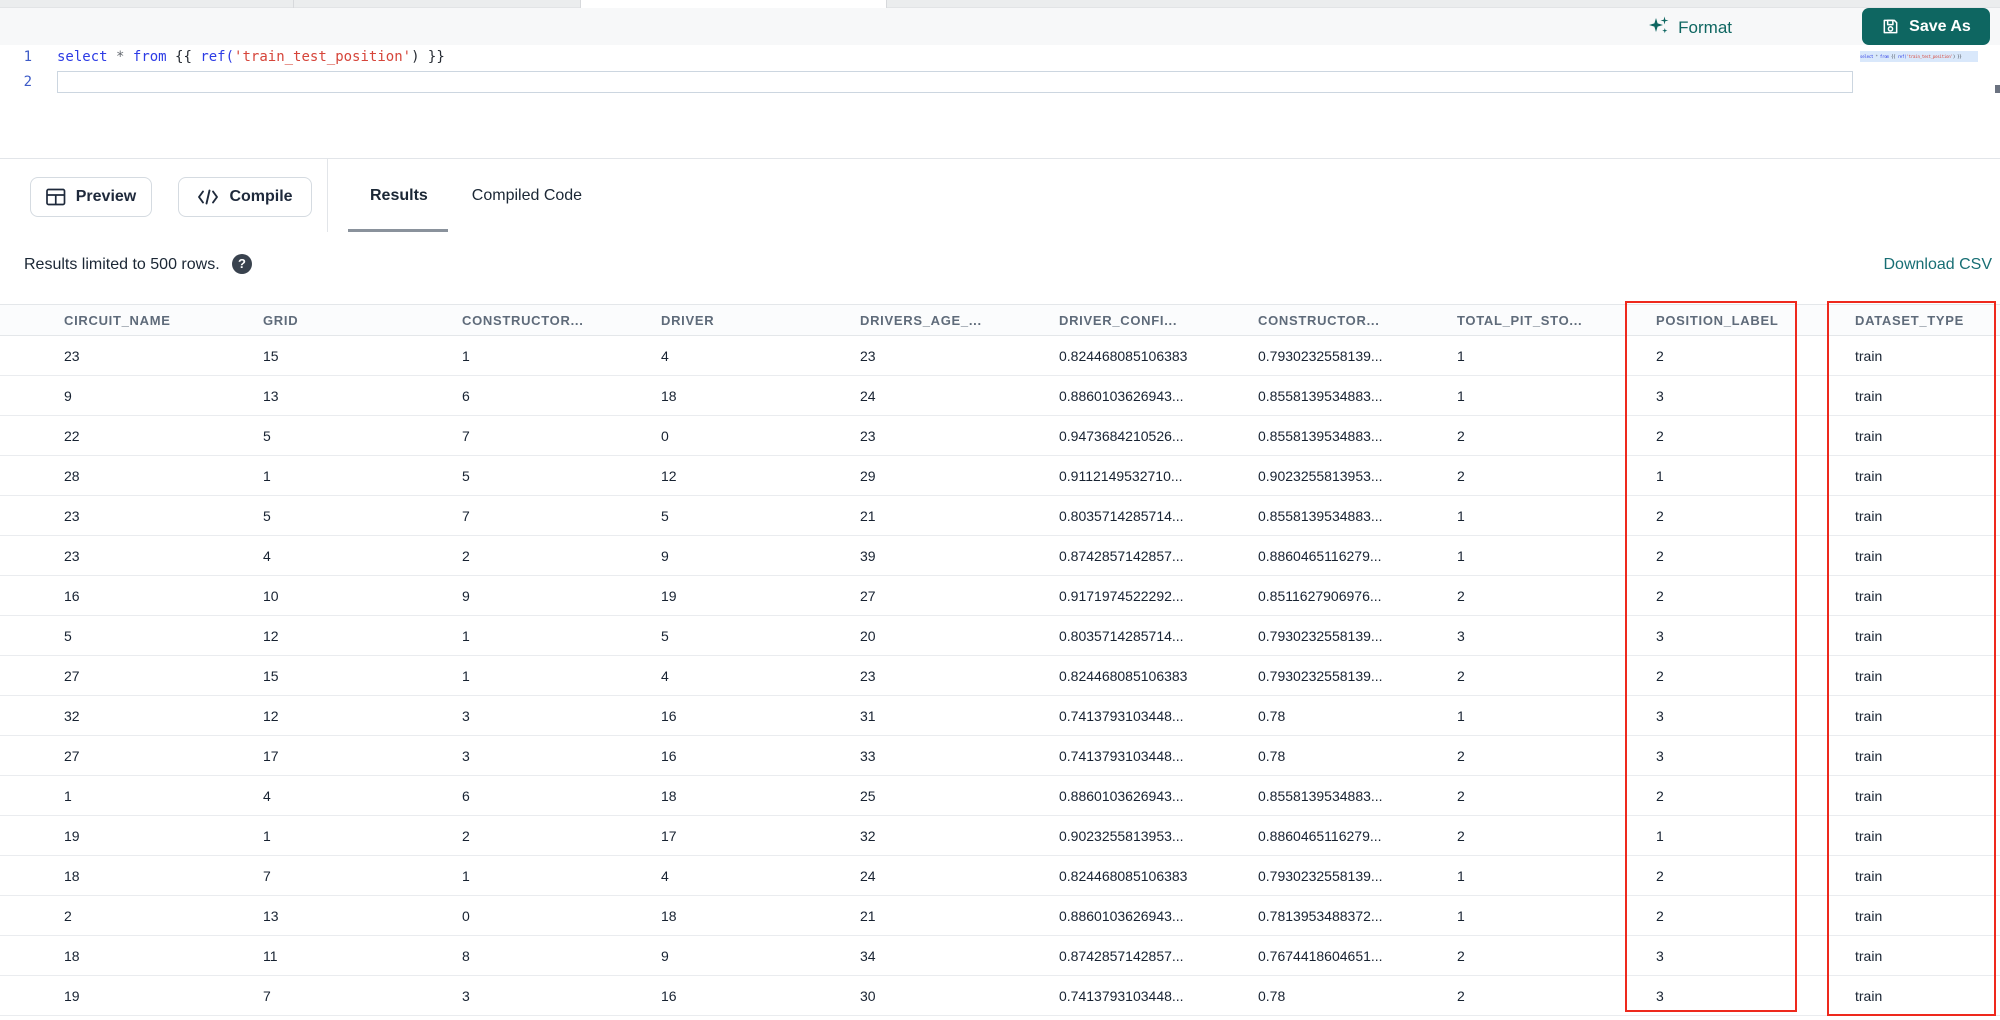 The height and width of the screenshot is (1020, 2000). Describe the element at coordinates (72, 516) in the screenshot. I see `table-cell: 23` at that location.